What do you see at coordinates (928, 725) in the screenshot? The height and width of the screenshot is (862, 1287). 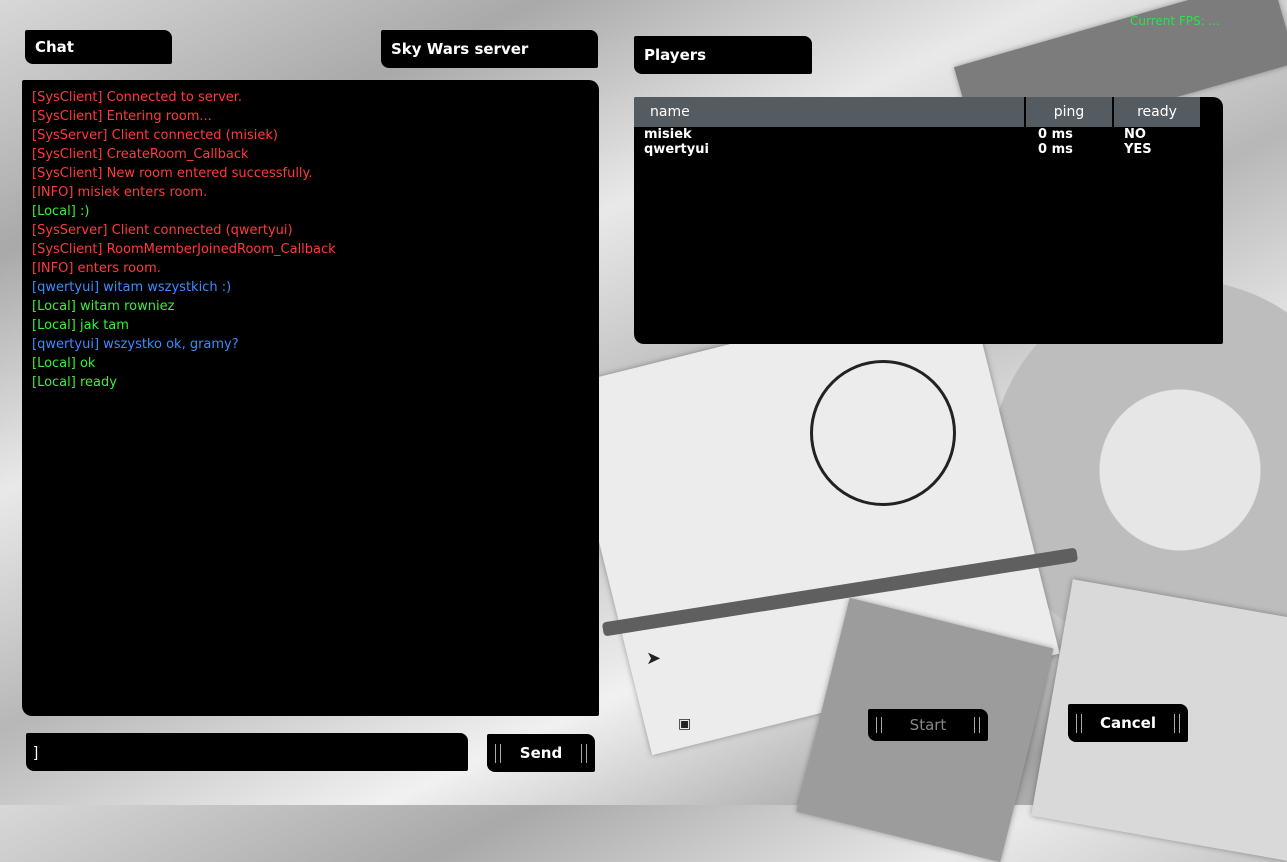 I see `start-button: Start` at bounding box center [928, 725].